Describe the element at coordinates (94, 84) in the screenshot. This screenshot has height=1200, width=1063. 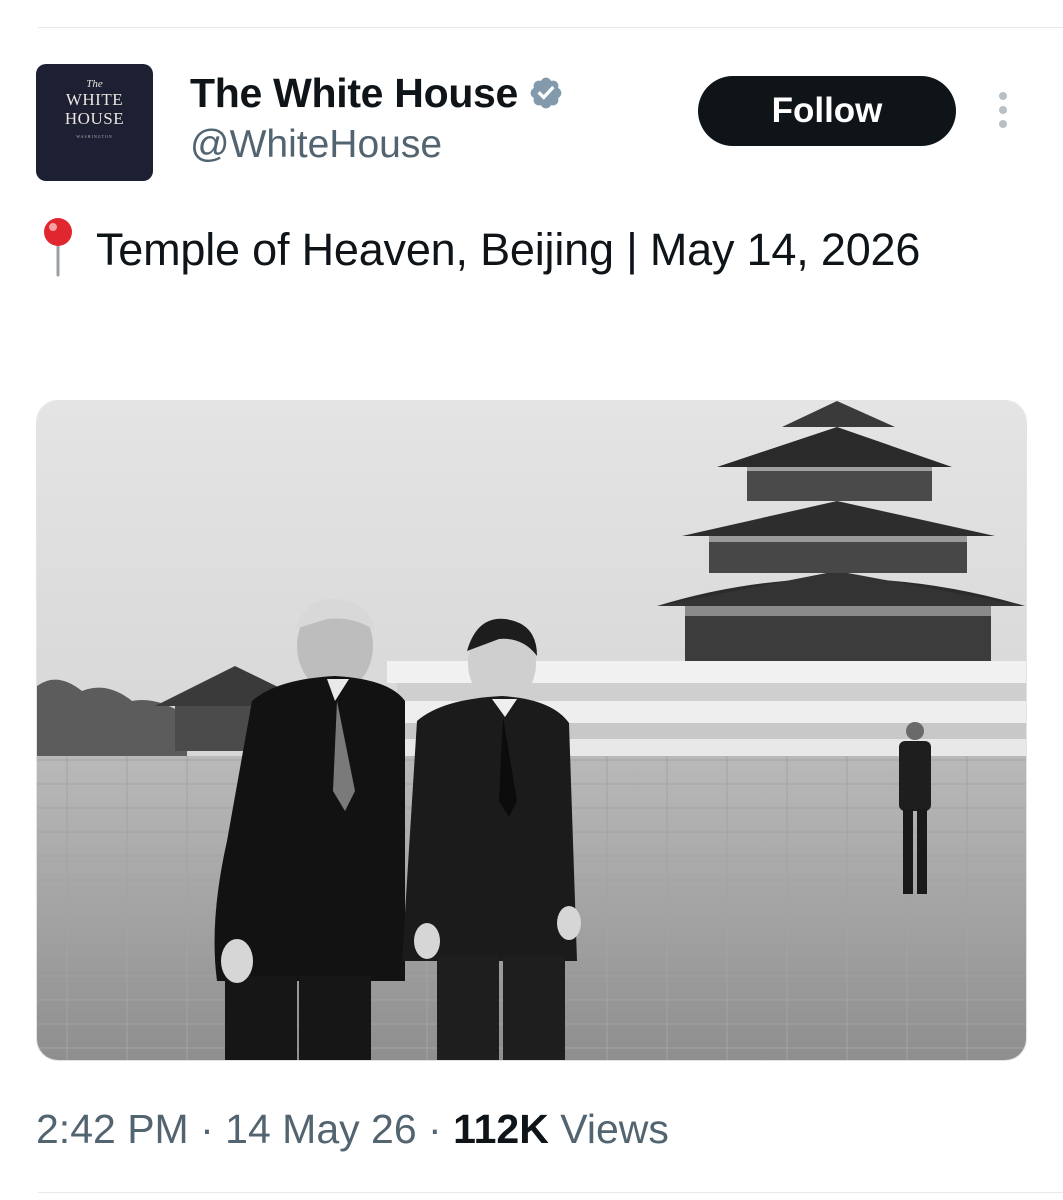
I see `avatar-text-the: The` at that location.